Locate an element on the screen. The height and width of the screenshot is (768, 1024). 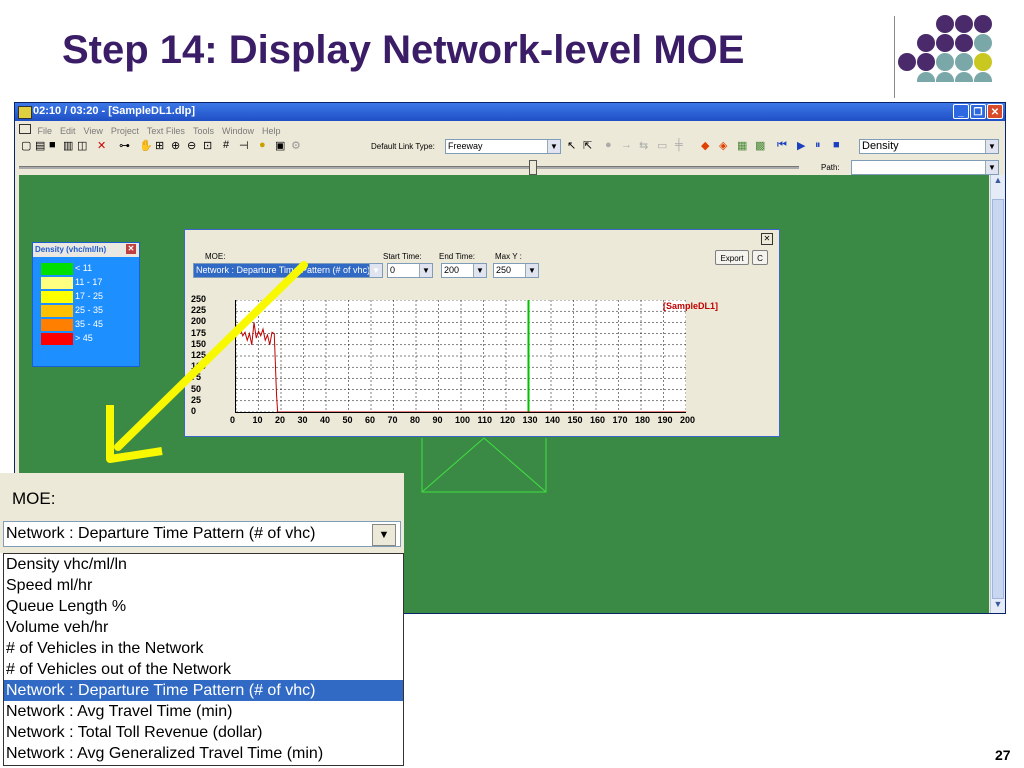
record-icon: ● is located at coordinates (608, 145).